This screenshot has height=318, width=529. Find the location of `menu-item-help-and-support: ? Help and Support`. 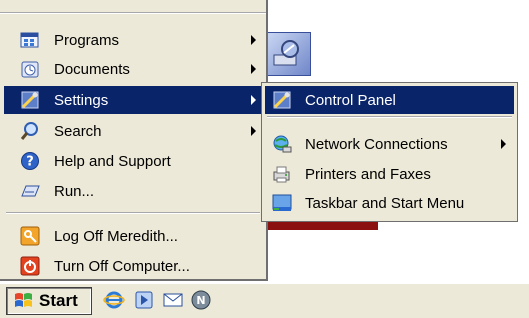

menu-item-help-and-support: ? Help and Support is located at coordinates (133, 161).